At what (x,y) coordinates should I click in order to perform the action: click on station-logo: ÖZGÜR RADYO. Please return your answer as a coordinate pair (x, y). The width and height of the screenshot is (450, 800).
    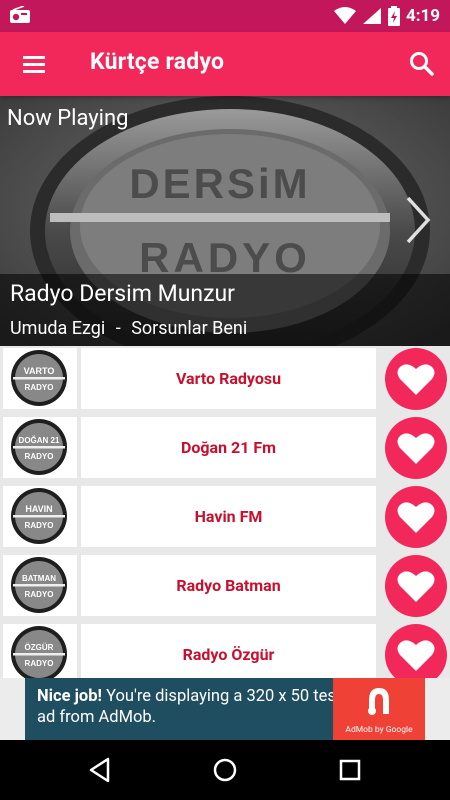
    Looking at the image, I should click on (40, 651).